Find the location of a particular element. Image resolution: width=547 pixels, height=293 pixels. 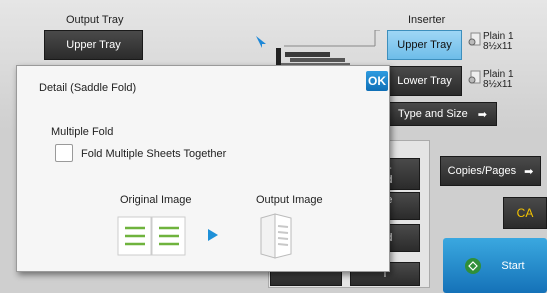

output-image-preview is located at coordinates (277, 236).